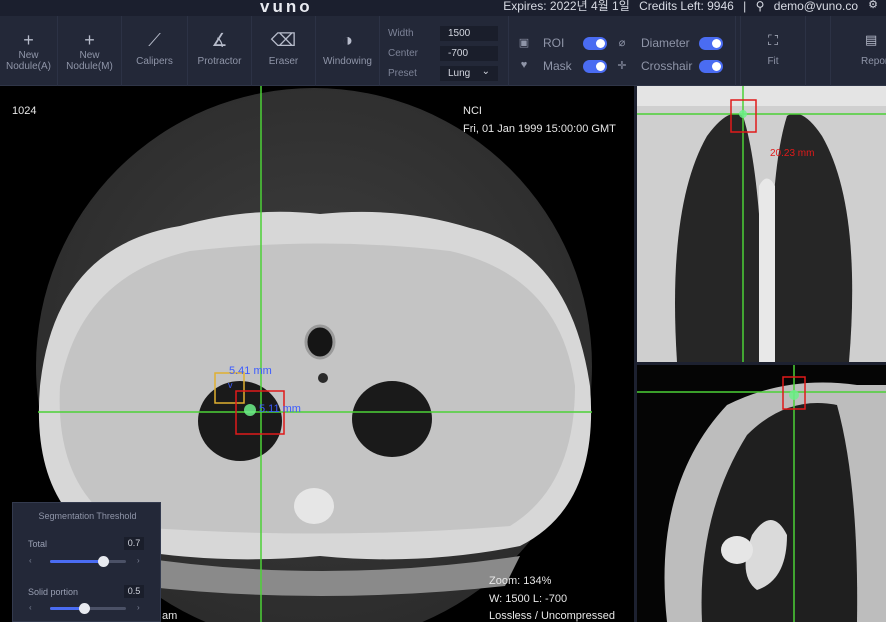 The image size is (886, 622). Describe the element at coordinates (858, 51) in the screenshot. I see `report-button: ▤ Report` at that location.